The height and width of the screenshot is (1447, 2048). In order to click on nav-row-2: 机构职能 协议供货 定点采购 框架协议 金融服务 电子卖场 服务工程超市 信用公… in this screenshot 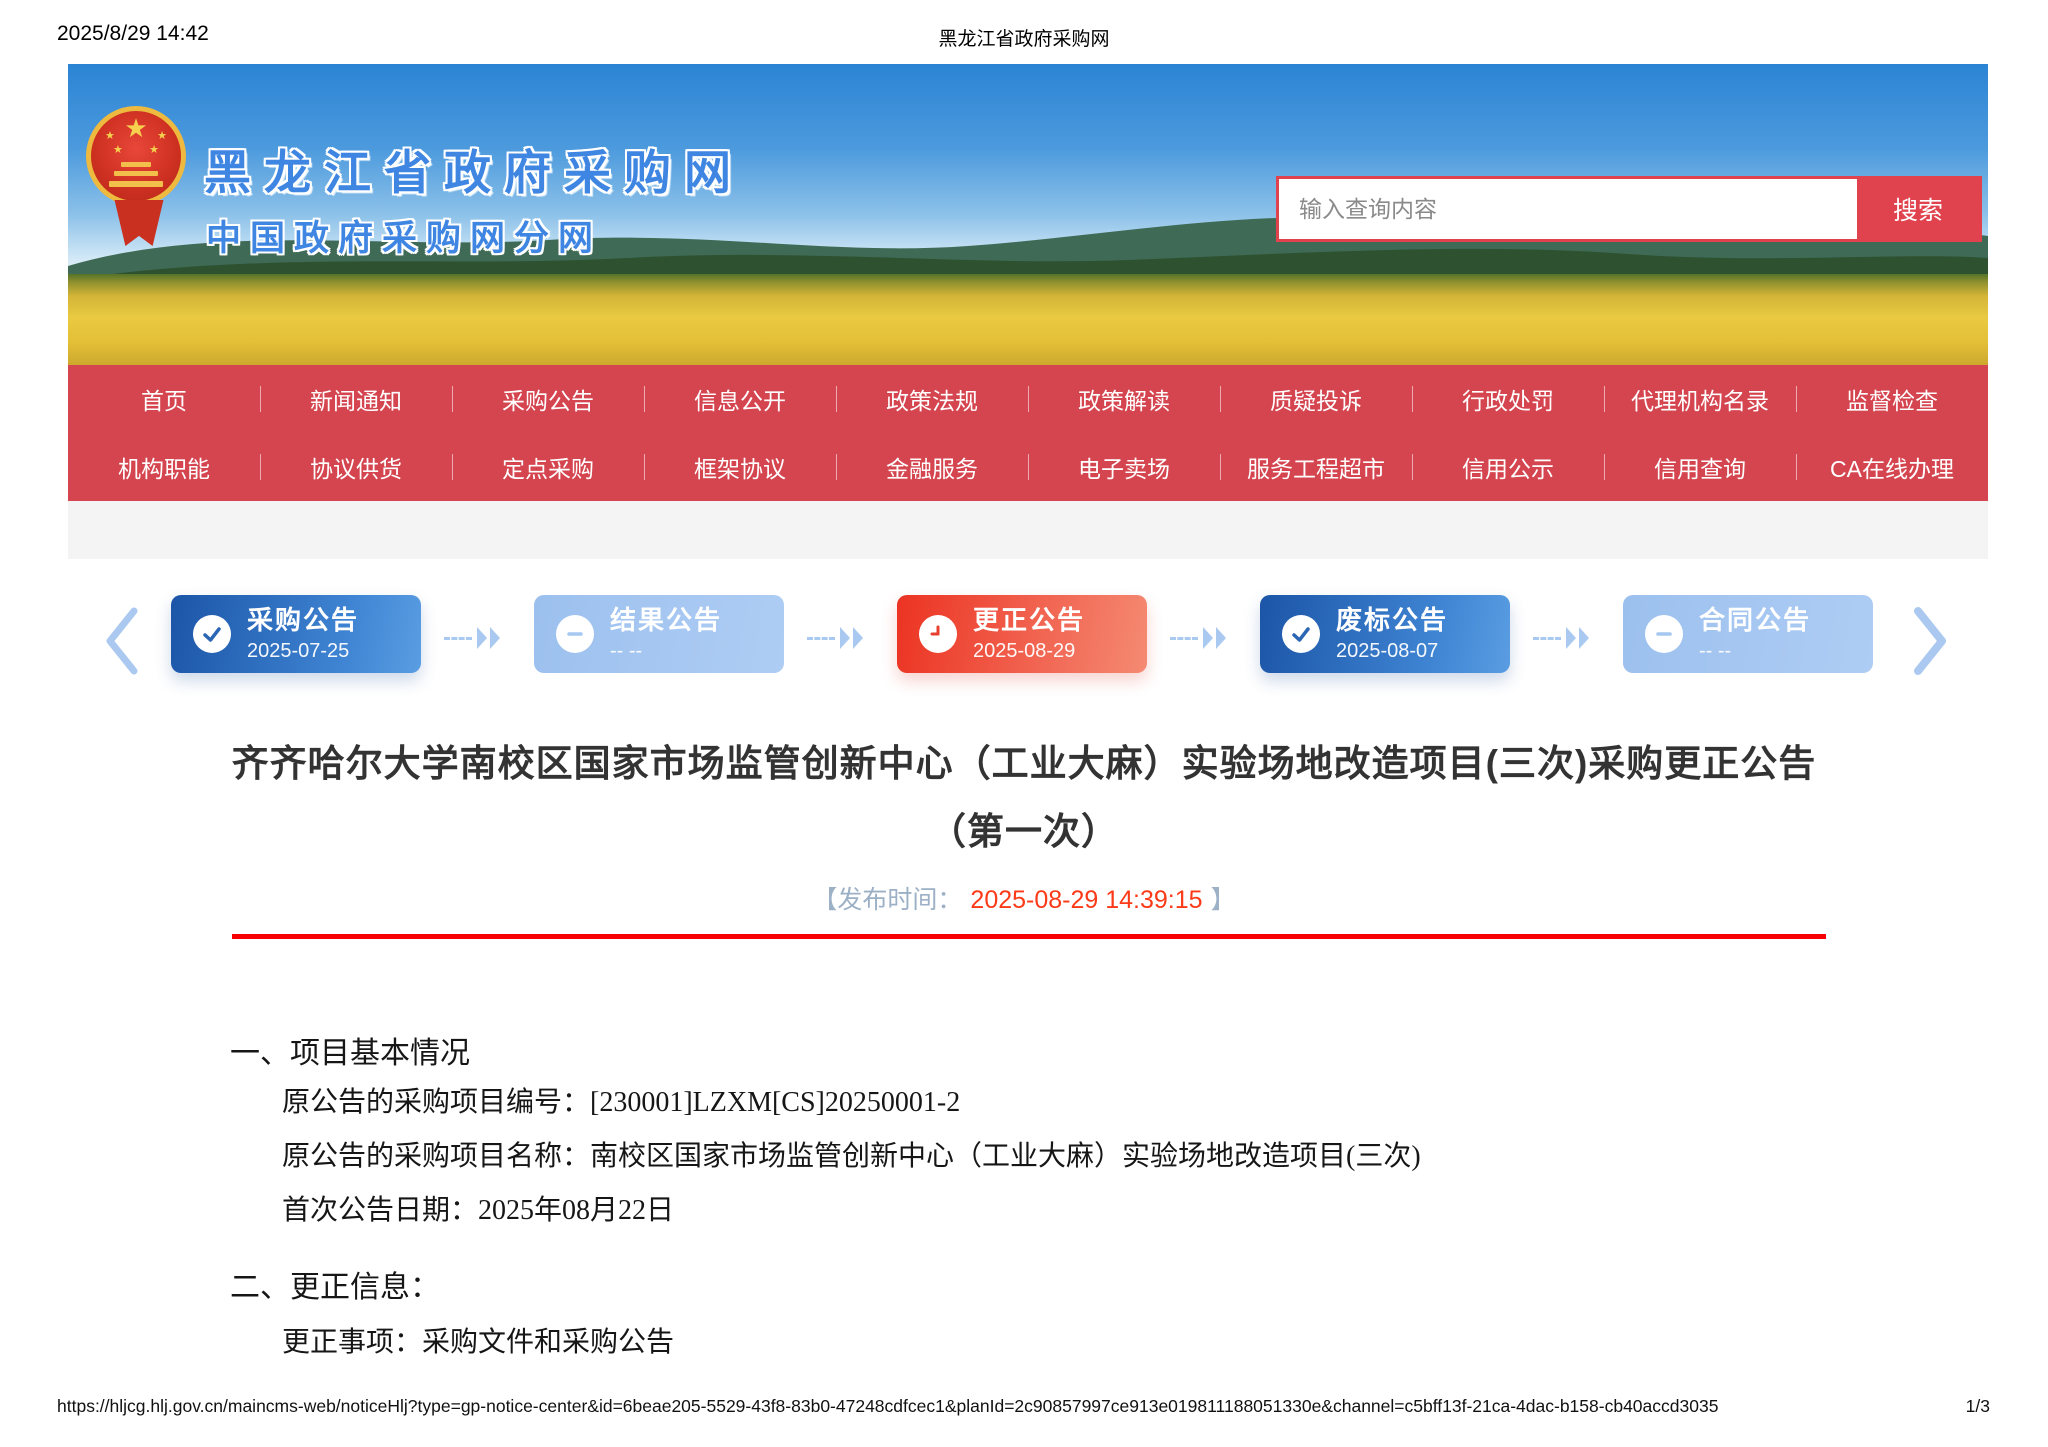, I will do `click(1028, 467)`.